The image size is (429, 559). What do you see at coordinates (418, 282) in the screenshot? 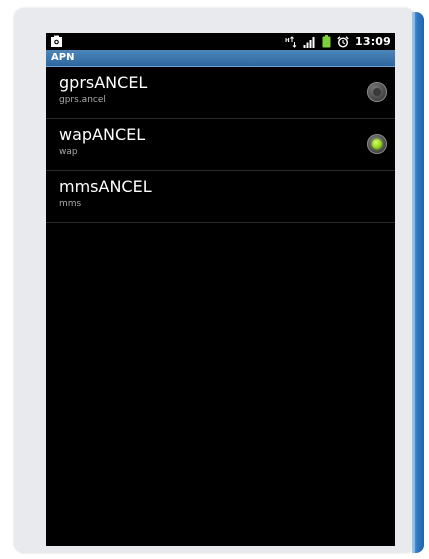
I see `device-edge-accent` at bounding box center [418, 282].